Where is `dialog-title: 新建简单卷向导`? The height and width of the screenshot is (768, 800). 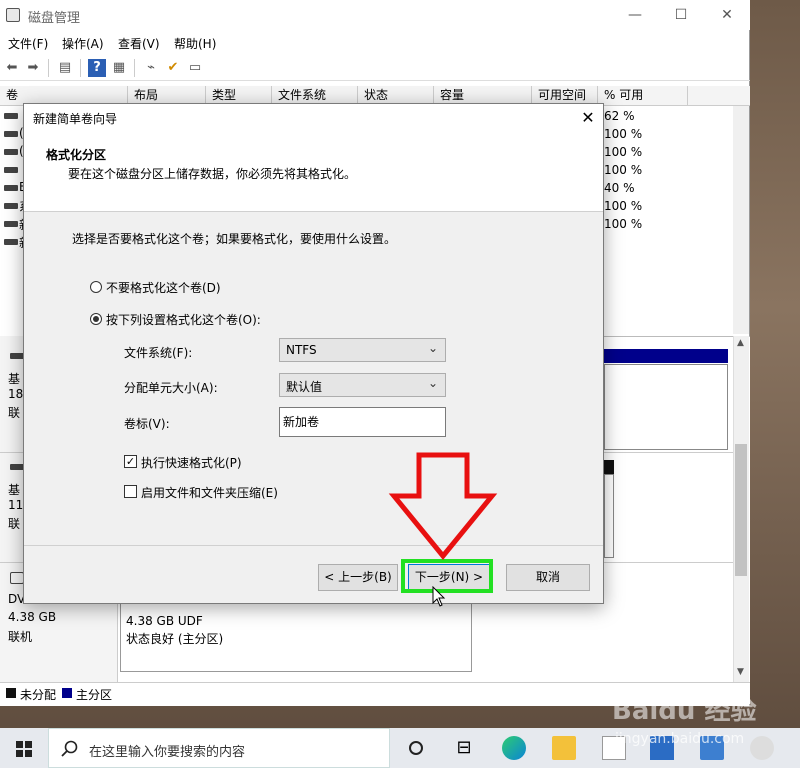
dialog-title: 新建简单卷向导 is located at coordinates (75, 119).